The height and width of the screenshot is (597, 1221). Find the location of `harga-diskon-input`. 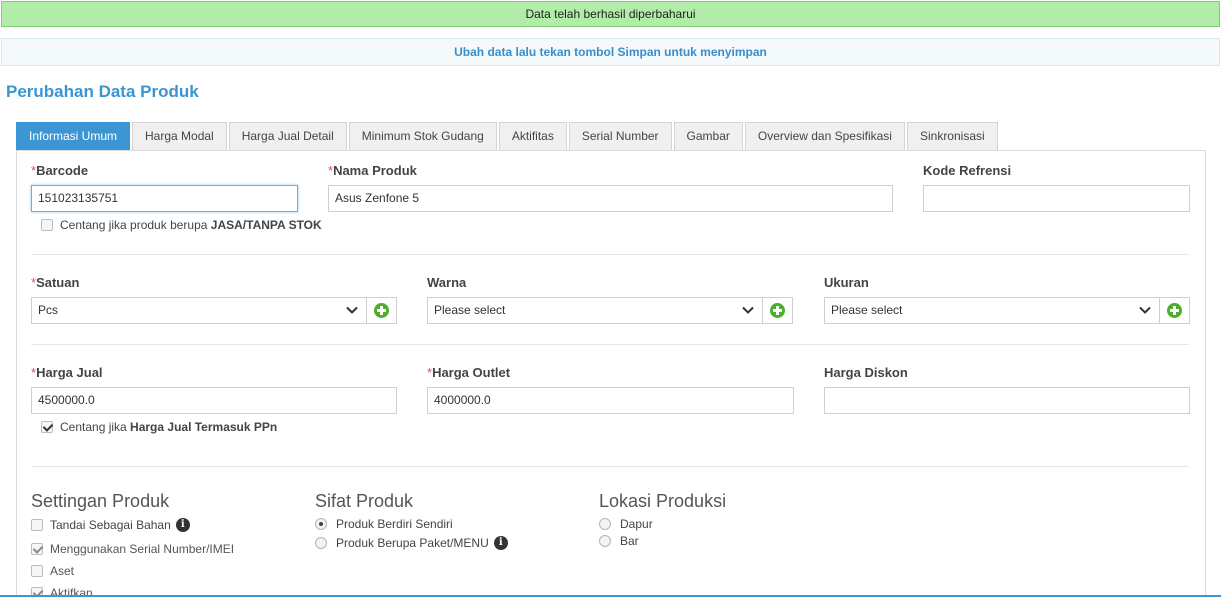

harga-diskon-input is located at coordinates (1007, 400).